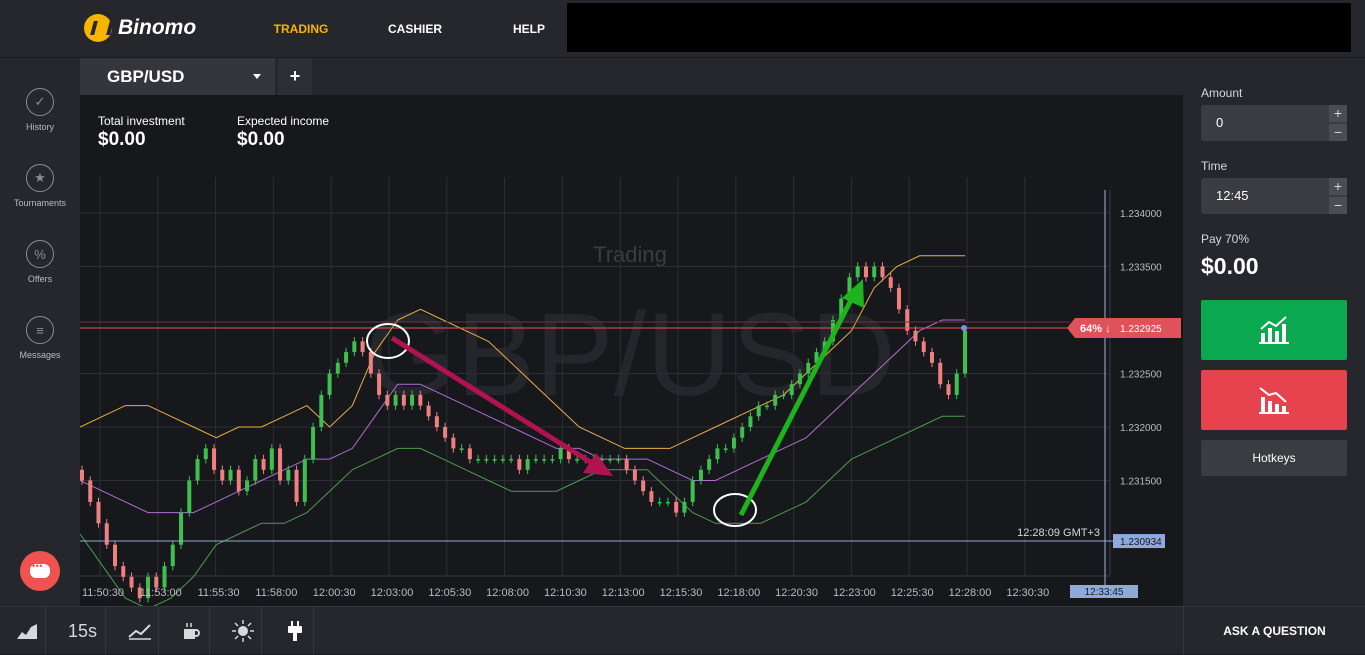 This screenshot has height=655, width=1365. I want to click on call-up-button, so click(1274, 330).